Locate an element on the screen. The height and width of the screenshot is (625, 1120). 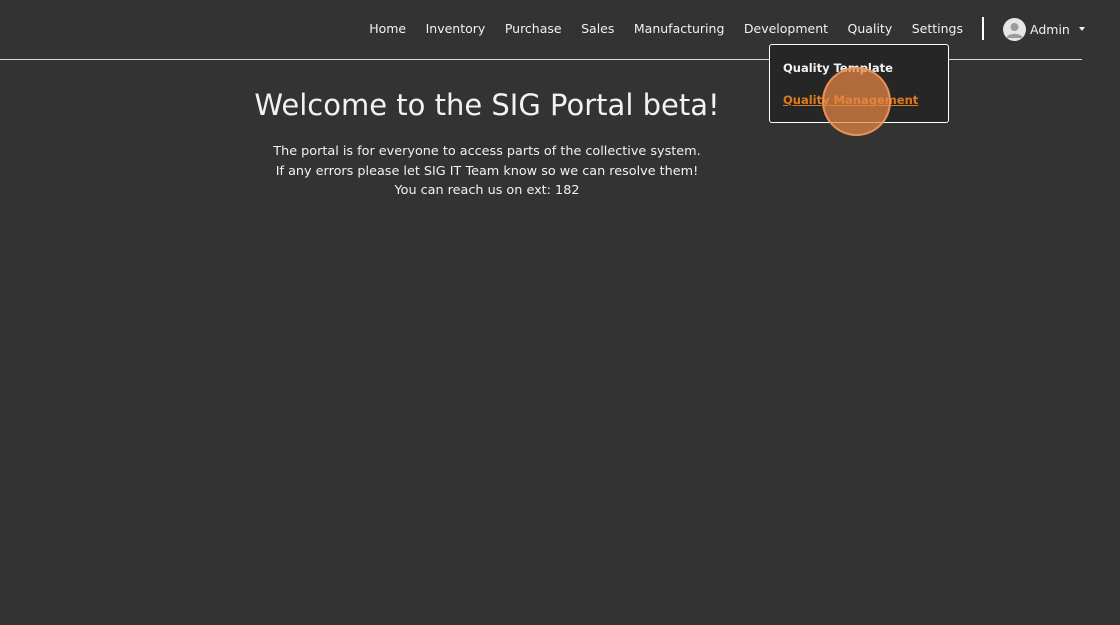
nav-item-purchase: Purchase is located at coordinates (533, 29).